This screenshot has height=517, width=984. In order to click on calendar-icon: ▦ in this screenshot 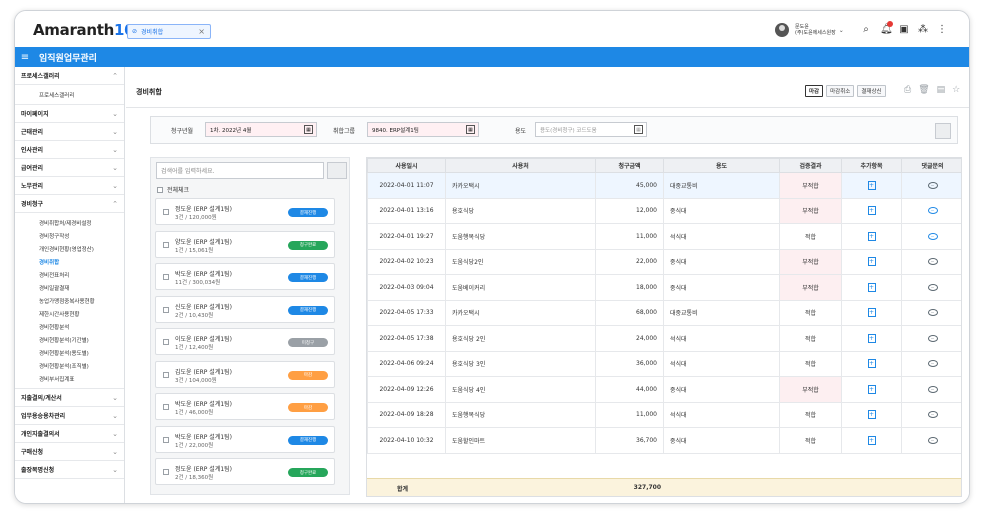, I will do `click(308, 129)`.